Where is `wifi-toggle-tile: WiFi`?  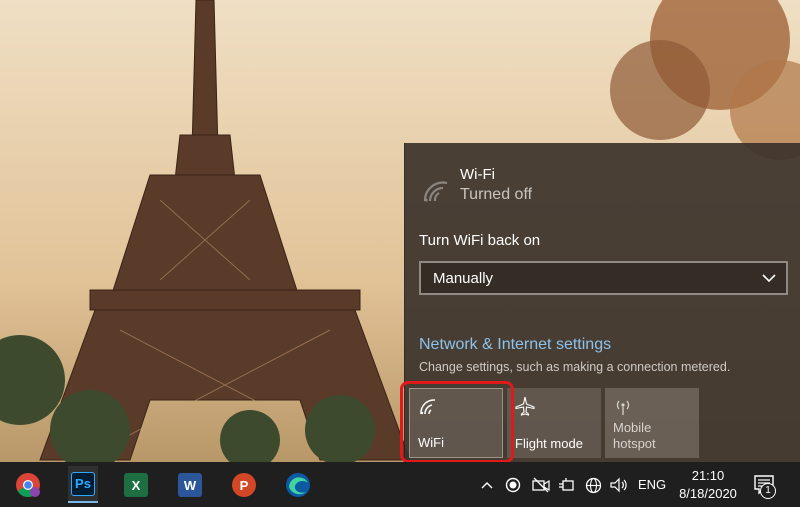
wifi-toggle-tile: WiFi is located at coordinates (456, 423).